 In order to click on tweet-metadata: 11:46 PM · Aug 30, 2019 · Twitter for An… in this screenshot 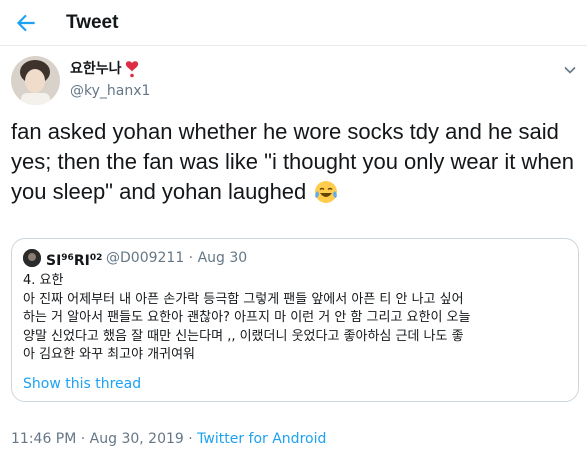, I will do `click(168, 439)`.